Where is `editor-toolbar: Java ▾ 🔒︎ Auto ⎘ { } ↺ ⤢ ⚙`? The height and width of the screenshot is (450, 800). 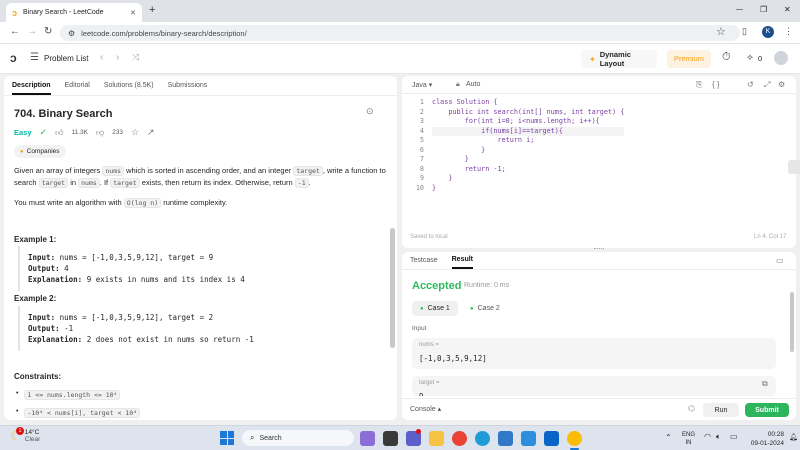
editor-toolbar: Java ▾ 🔒︎ Auto ⎘ { } ↺ ⤢ ⚙ is located at coordinates (599, 85).